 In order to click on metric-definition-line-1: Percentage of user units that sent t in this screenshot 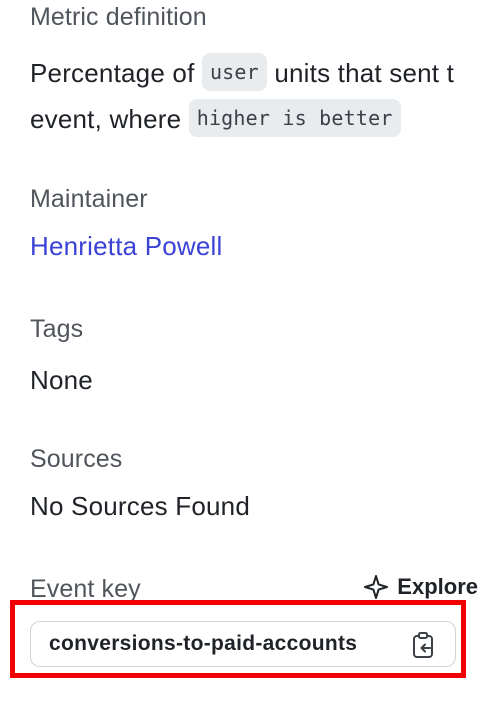, I will do `click(242, 72)`.